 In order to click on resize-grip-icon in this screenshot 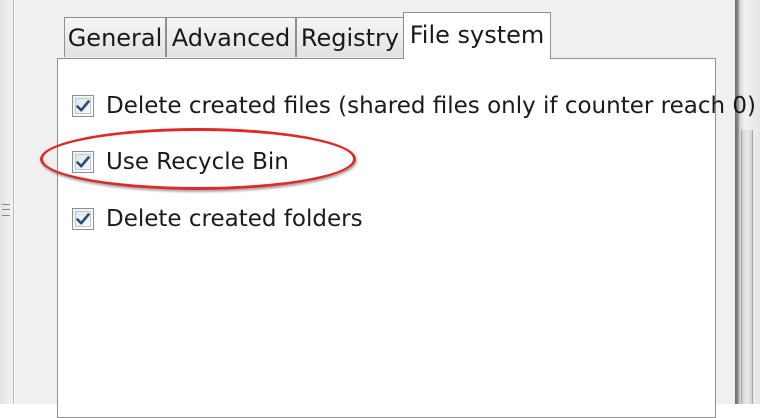, I will do `click(6, 210)`.